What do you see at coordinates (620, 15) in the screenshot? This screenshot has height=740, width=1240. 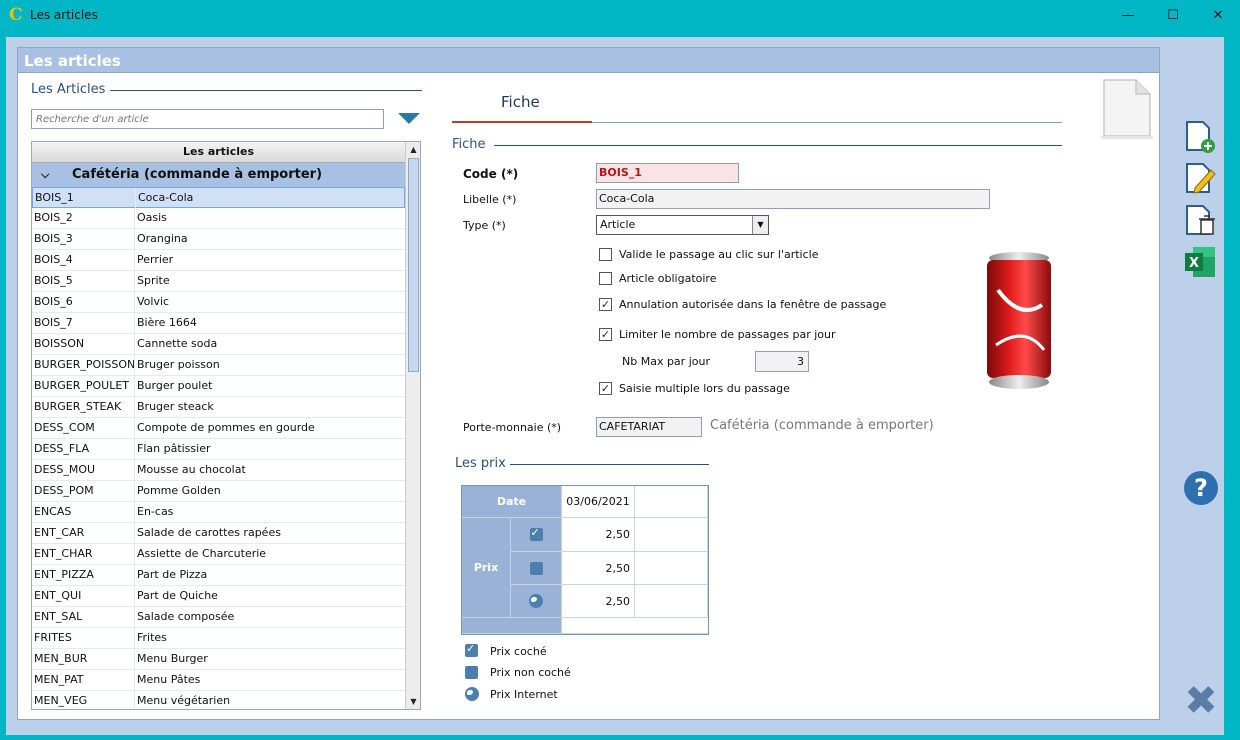 I see `title-bar: C Les articles — ☐ ✕` at bounding box center [620, 15].